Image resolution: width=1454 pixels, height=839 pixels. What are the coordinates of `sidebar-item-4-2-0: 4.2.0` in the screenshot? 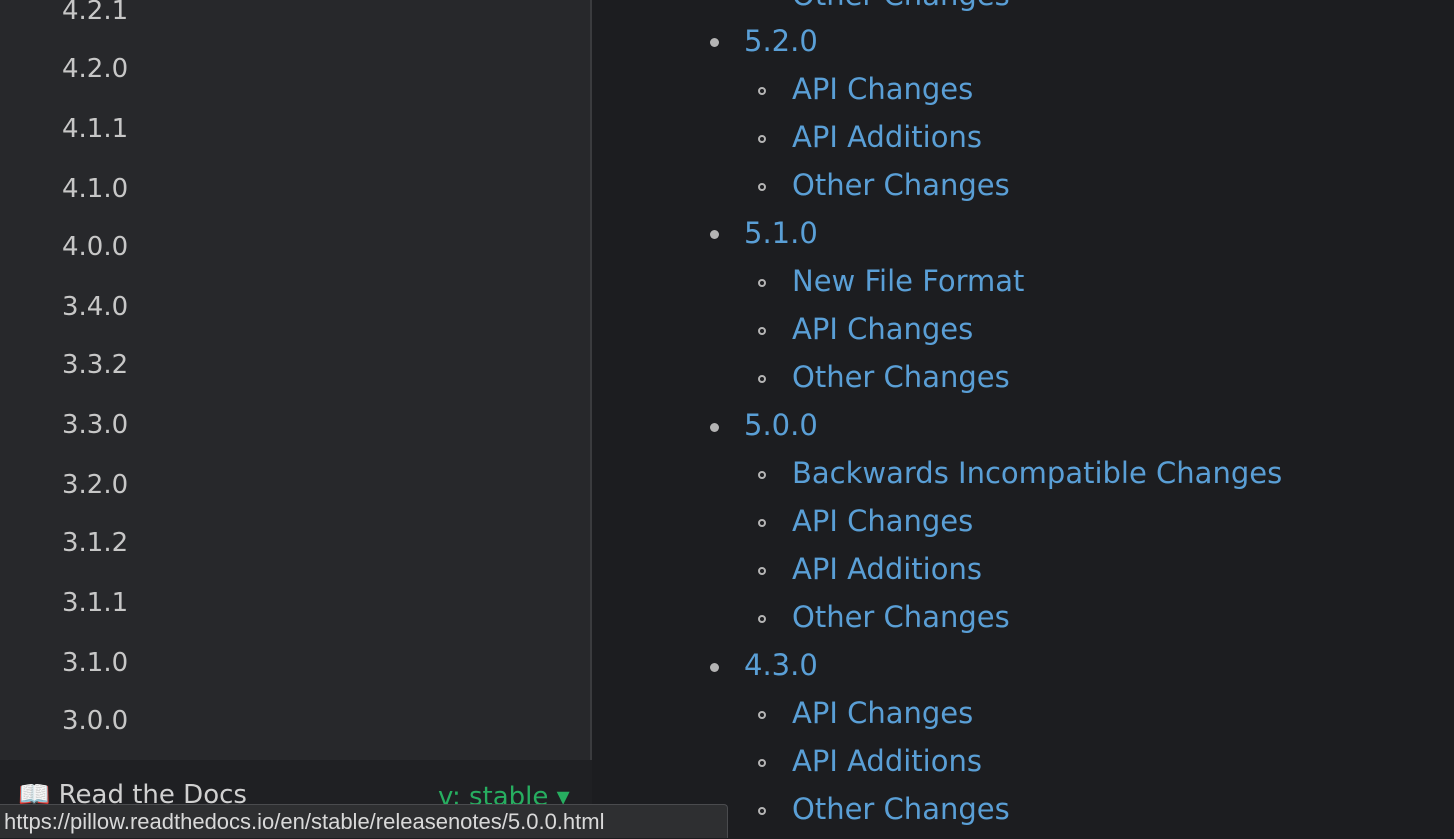 It's located at (95, 69).